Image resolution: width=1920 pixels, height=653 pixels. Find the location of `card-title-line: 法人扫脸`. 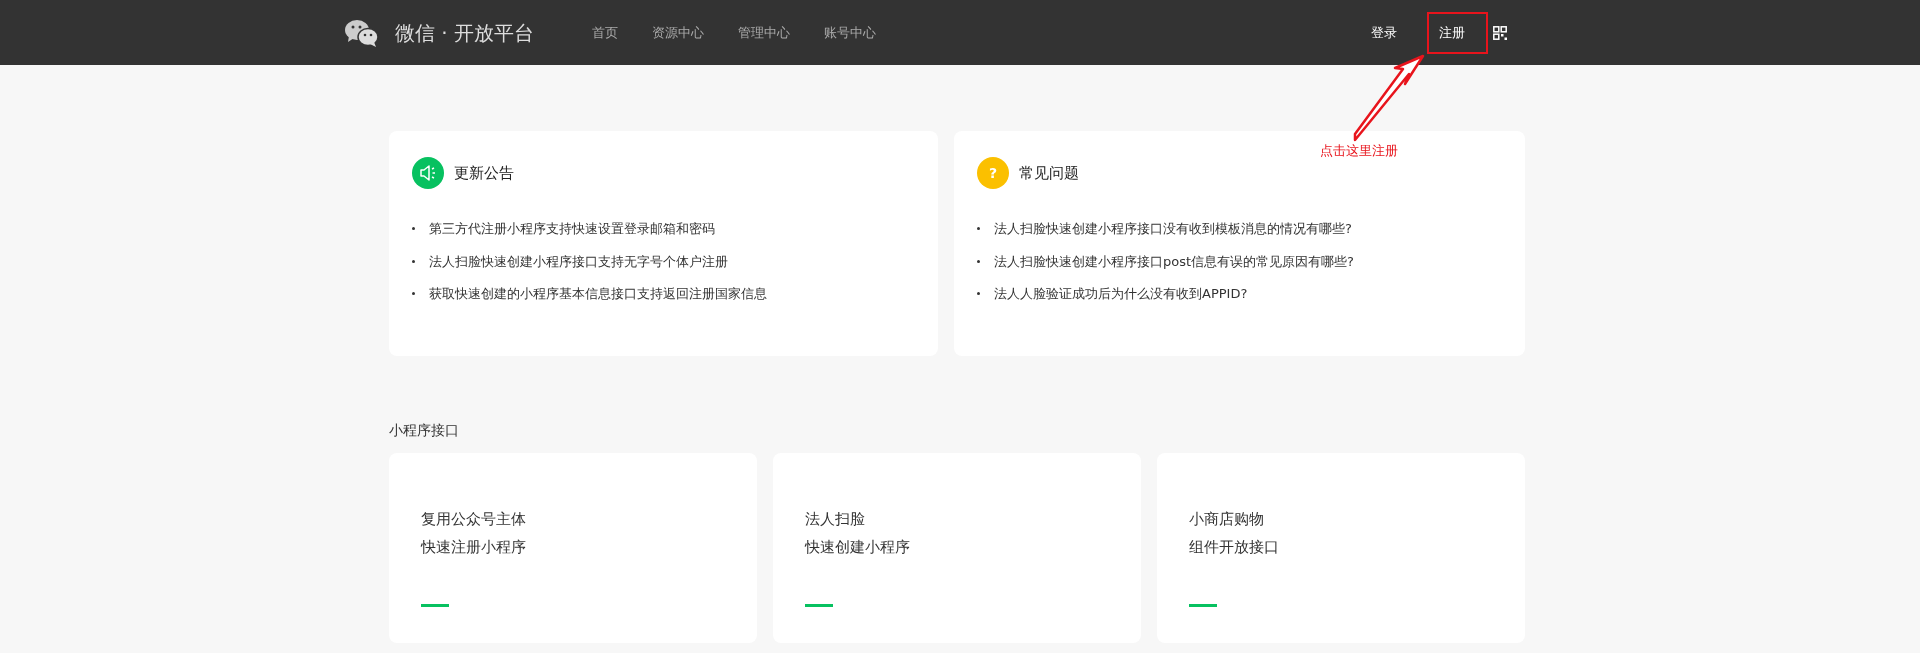

card-title-line: 法人扫脸 is located at coordinates (835, 519).